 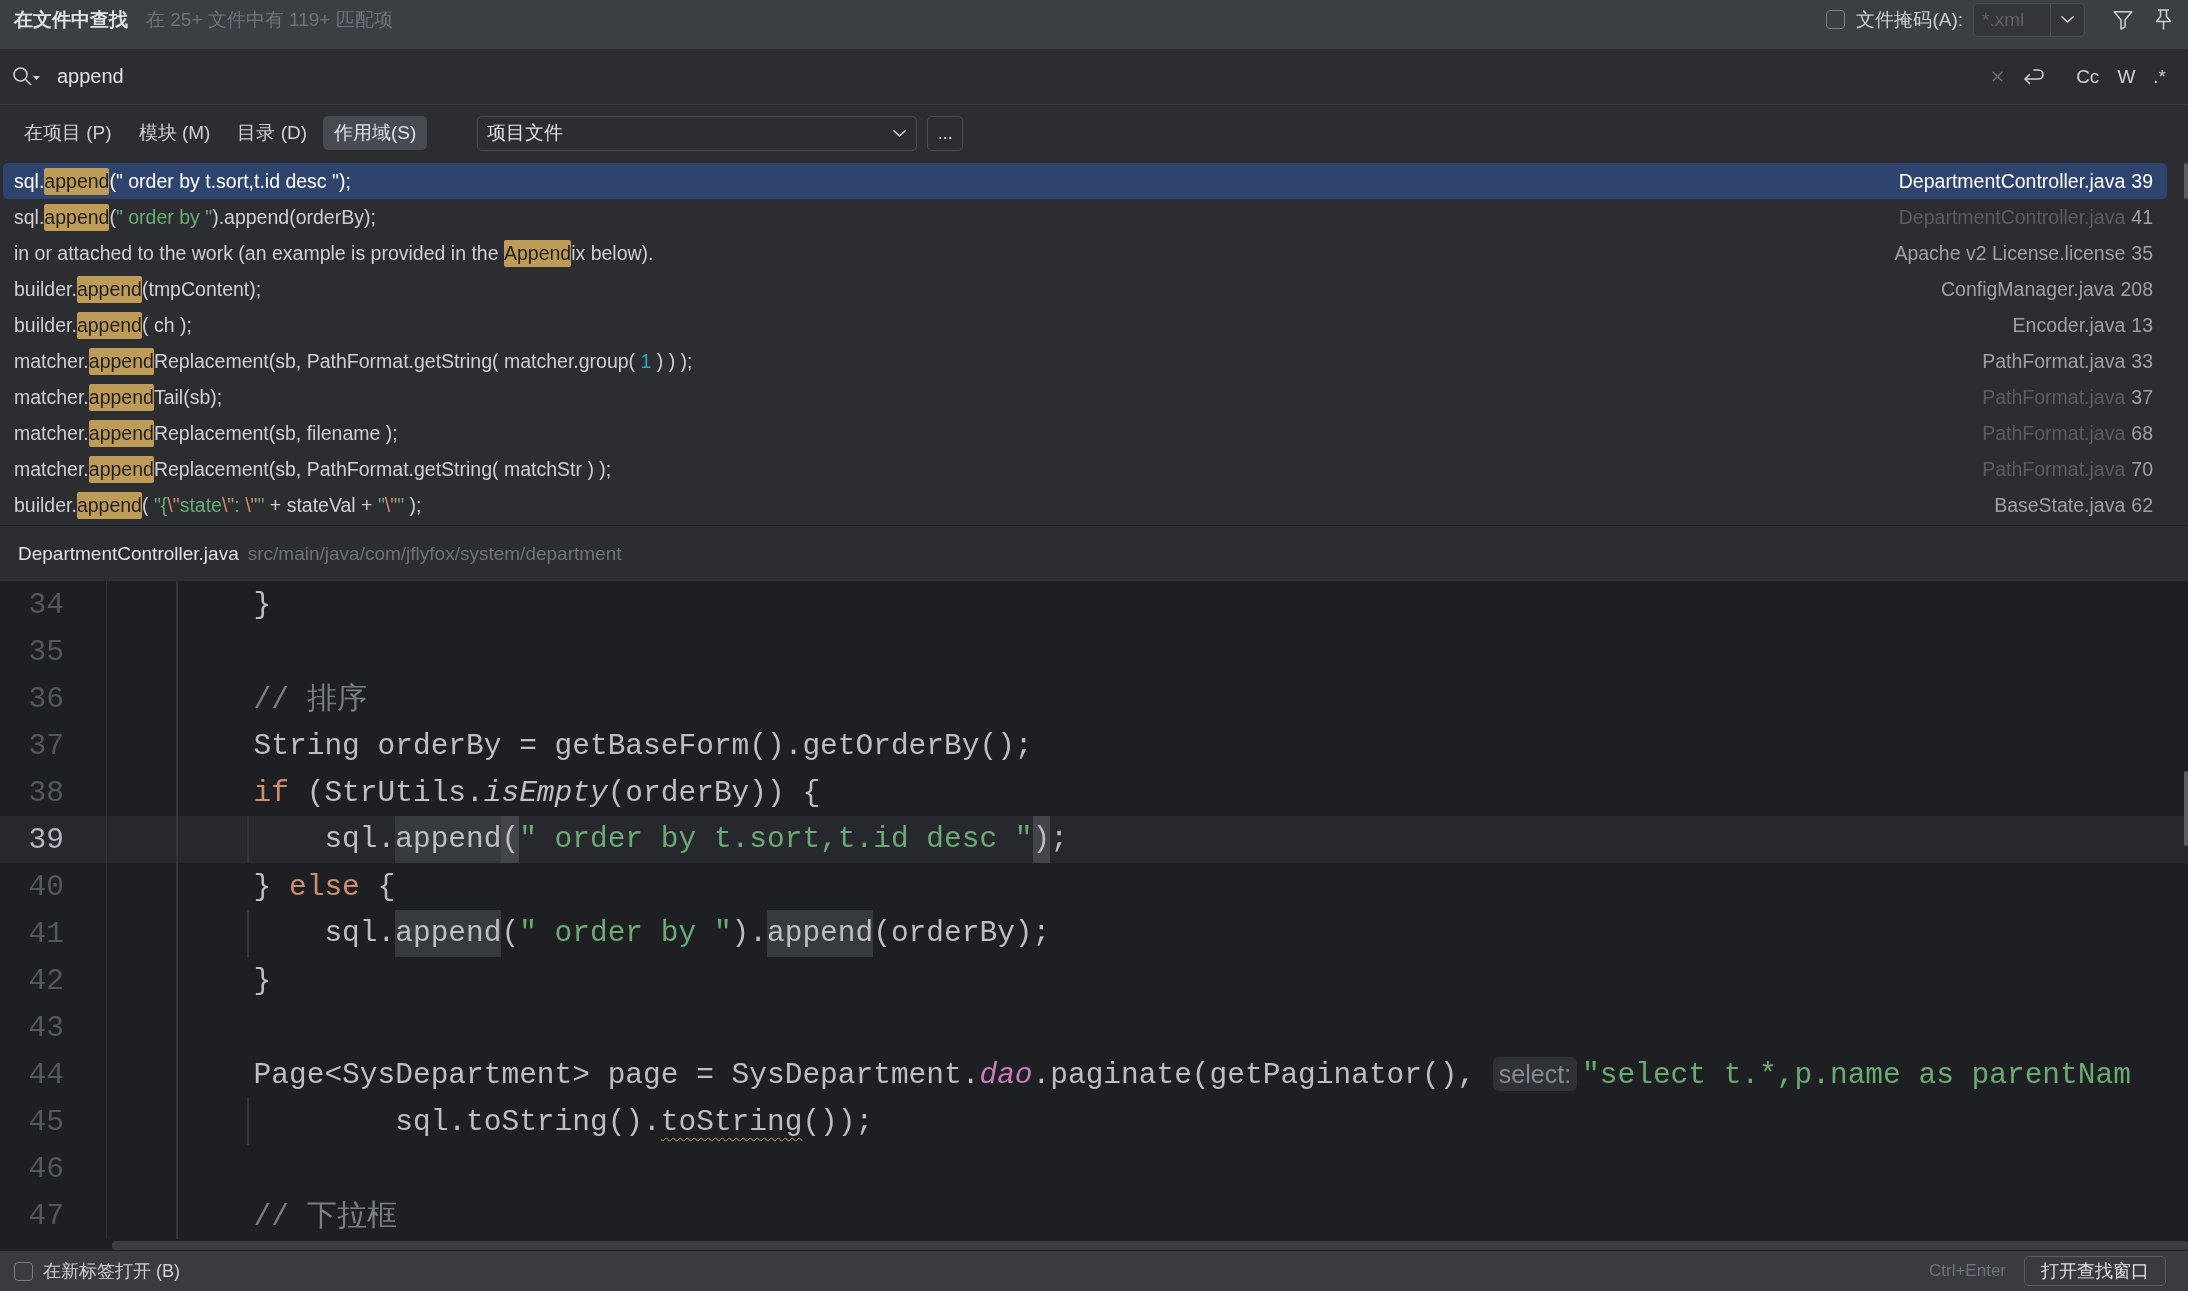 What do you see at coordinates (313, 469) in the screenshot?
I see `result-snippet: matcher.appendReplacement(sb, PathFormat.getString( matchStr ) );` at bounding box center [313, 469].